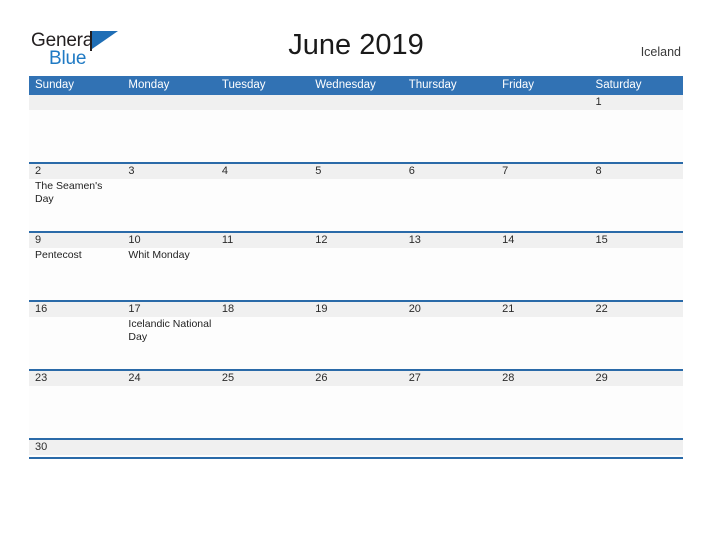 This screenshot has width=712, height=550. Describe the element at coordinates (149, 85) in the screenshot. I see `weekday-header-monday: Monday` at that location.